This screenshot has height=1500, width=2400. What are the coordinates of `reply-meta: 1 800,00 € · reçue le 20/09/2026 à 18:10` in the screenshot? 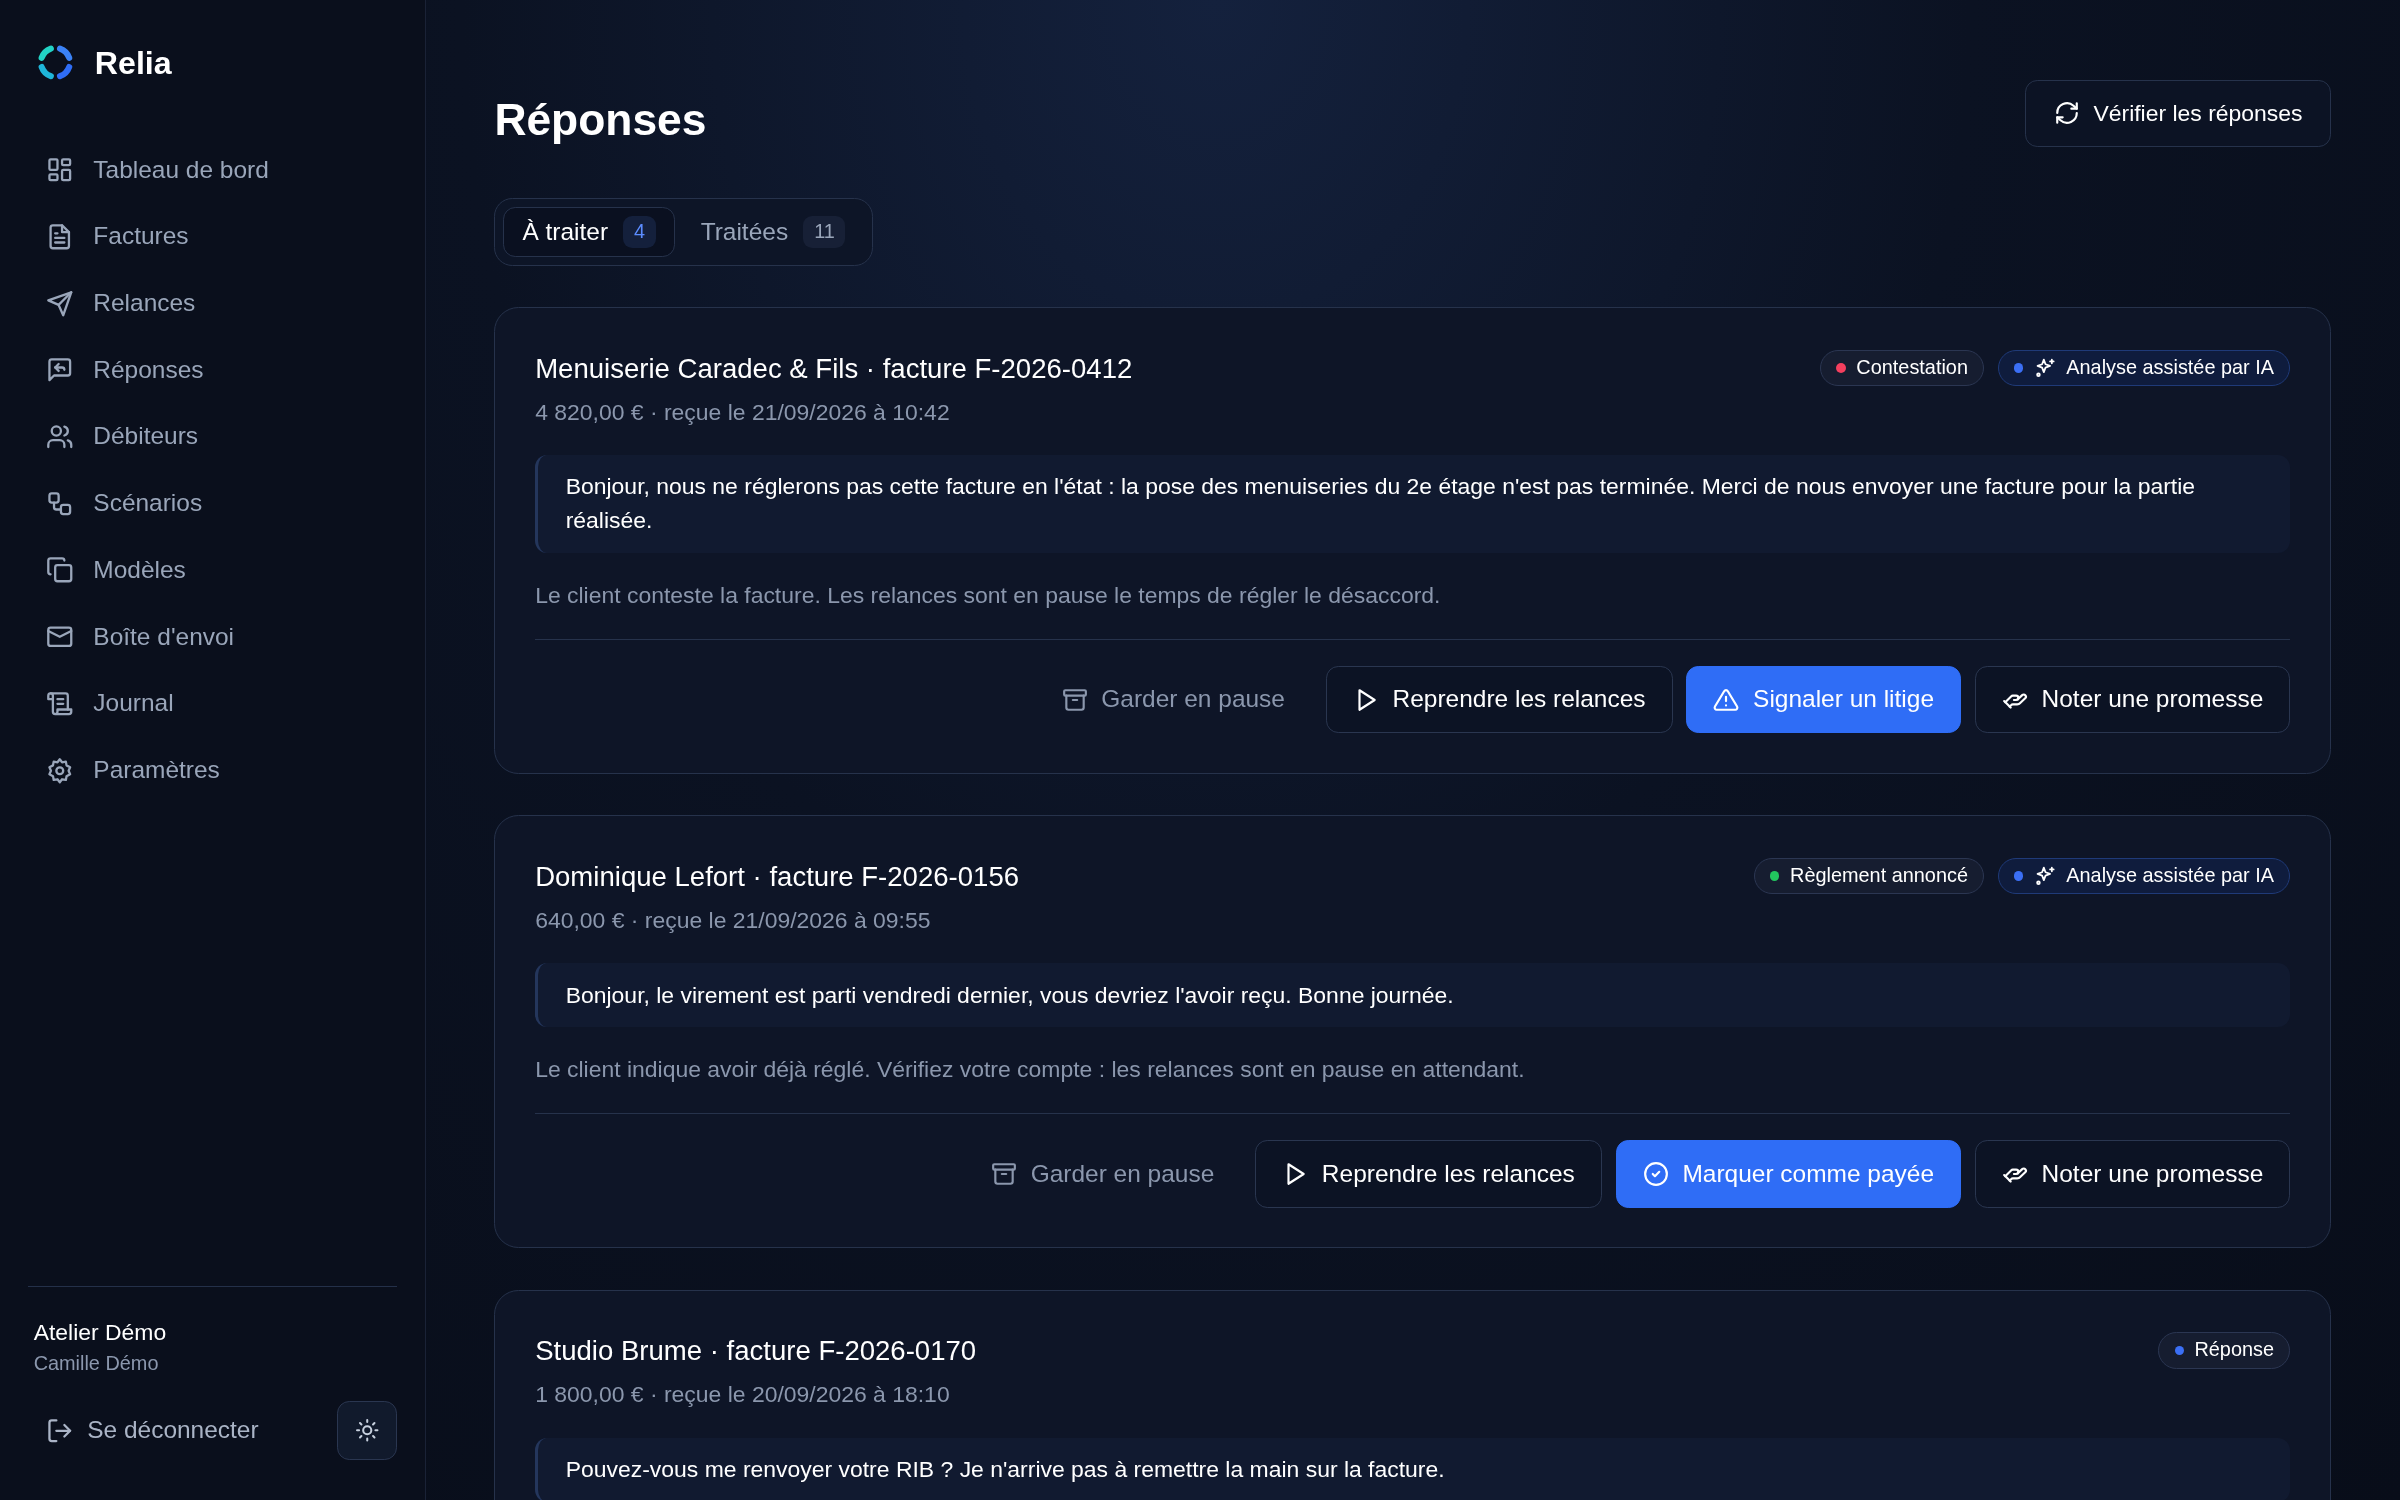 It's located at (743, 1395).